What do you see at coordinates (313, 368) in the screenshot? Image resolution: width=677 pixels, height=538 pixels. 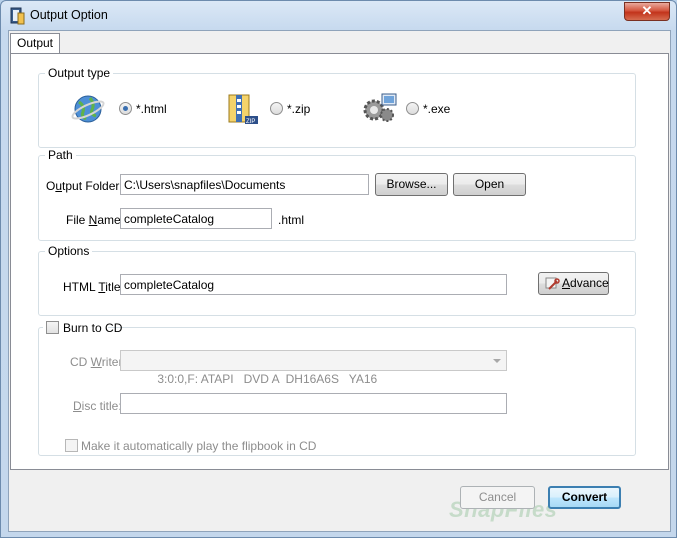 I see `cd-writer-select: 3:0:0,F: ATAPI DVD A DH16A6S YA16` at bounding box center [313, 368].